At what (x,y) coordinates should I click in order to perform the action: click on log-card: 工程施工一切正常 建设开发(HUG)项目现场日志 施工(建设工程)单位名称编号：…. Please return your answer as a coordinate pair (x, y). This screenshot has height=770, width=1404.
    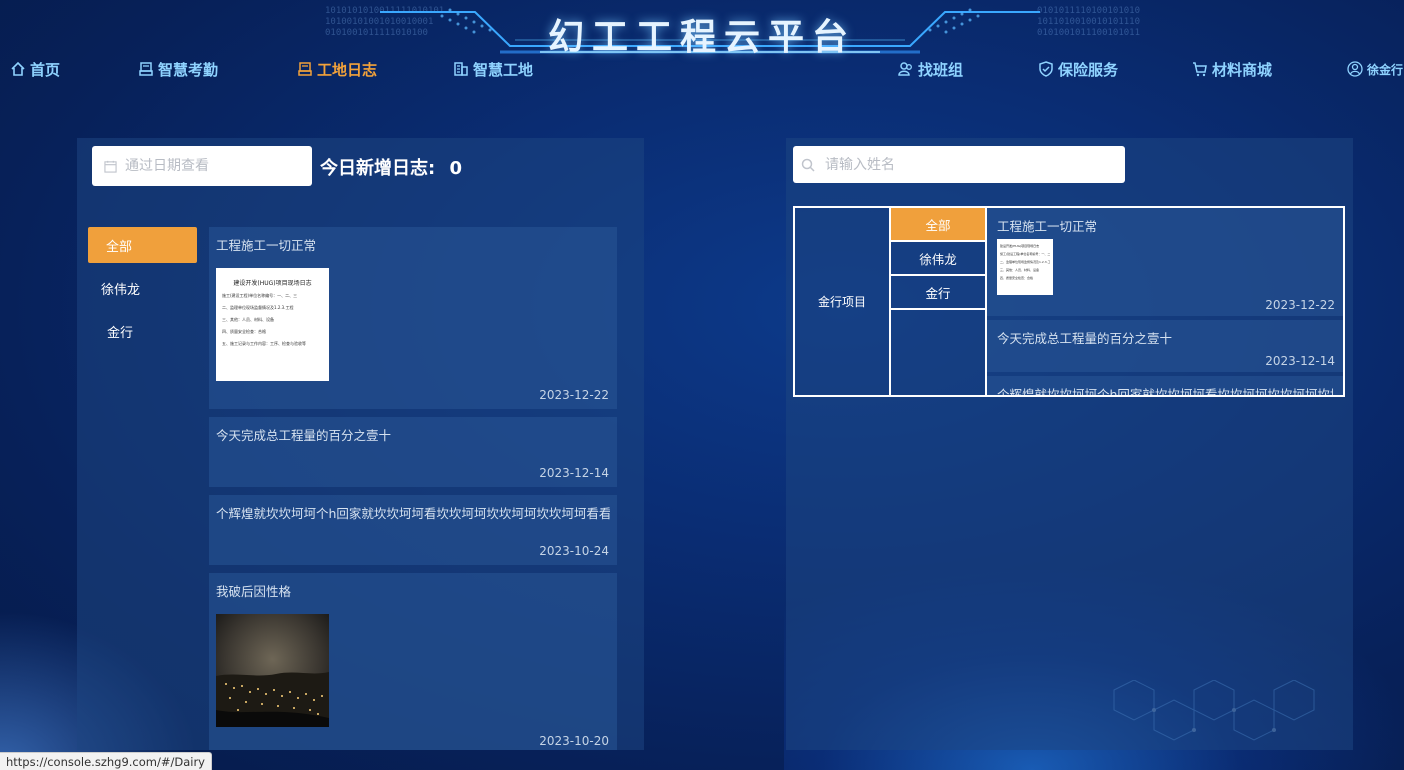
    Looking at the image, I should click on (413, 318).